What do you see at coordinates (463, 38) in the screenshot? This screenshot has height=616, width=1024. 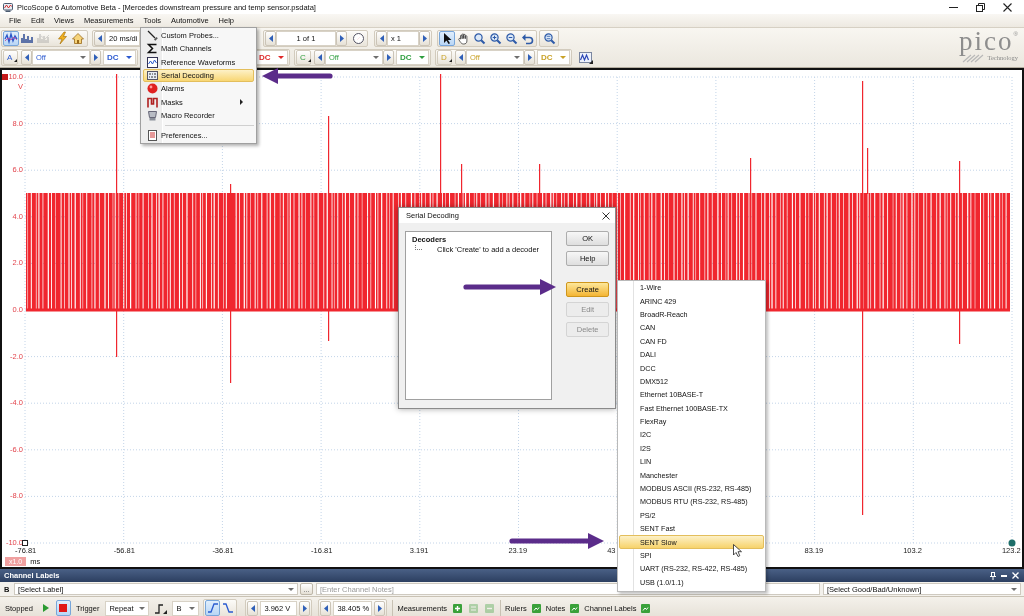 I see `hand-tool-button` at bounding box center [463, 38].